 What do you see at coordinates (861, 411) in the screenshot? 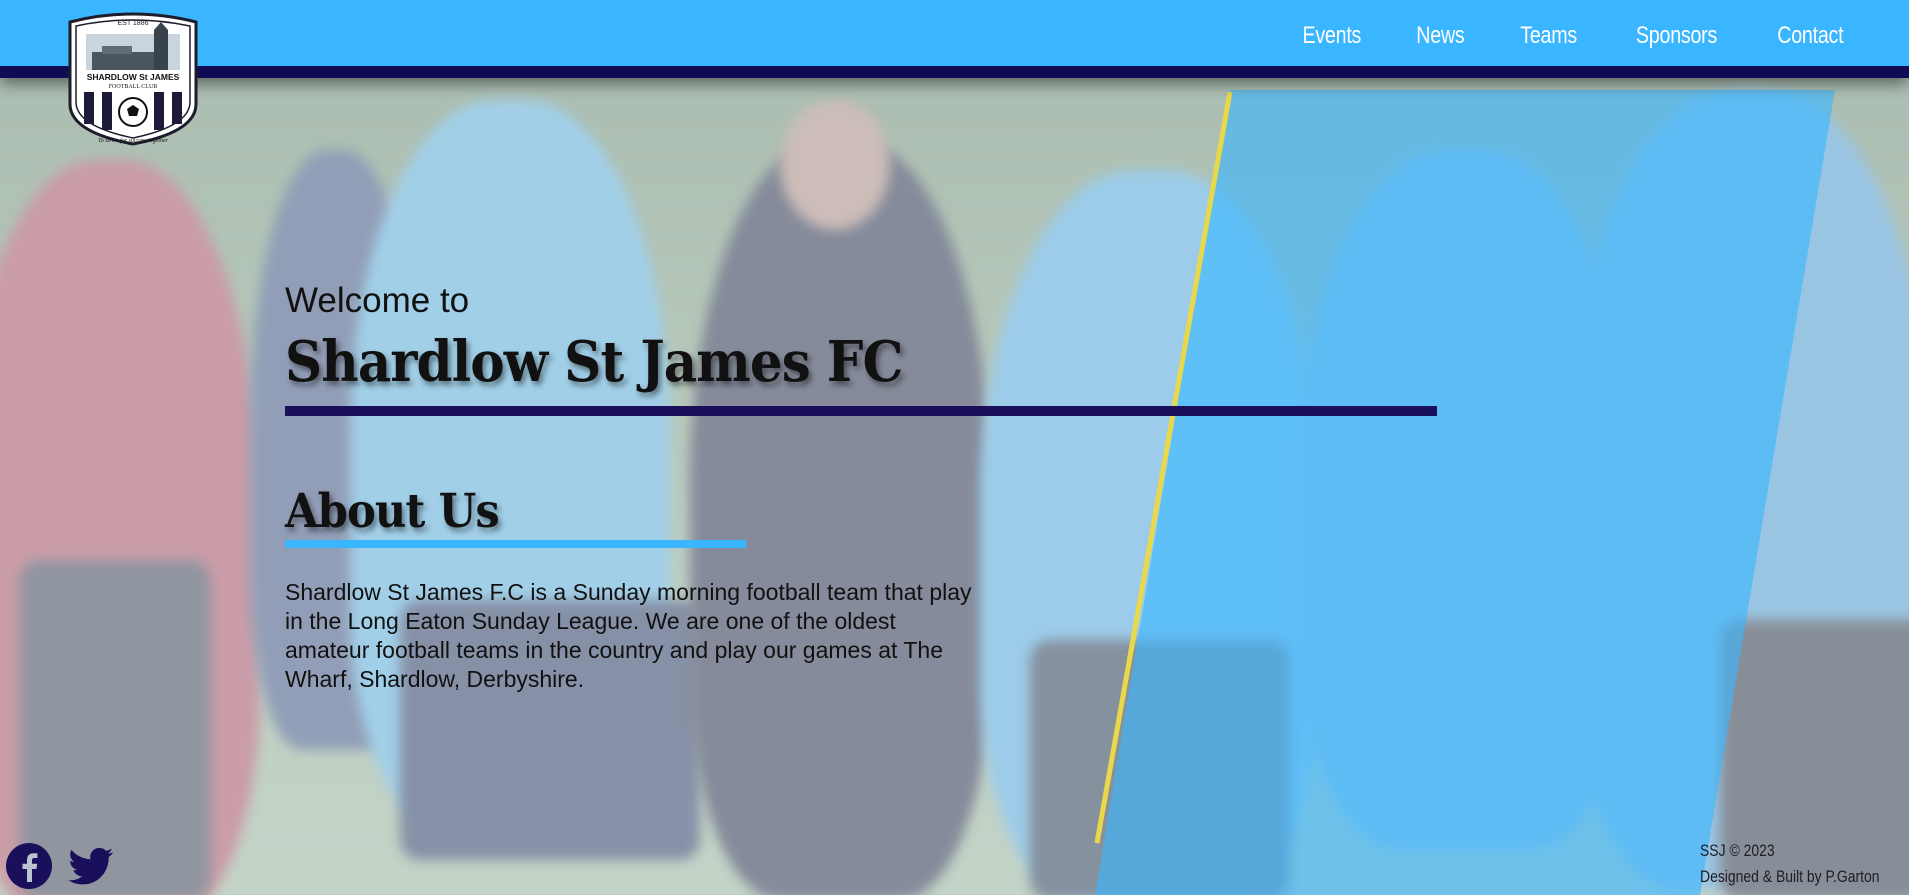
I see `title-underline` at bounding box center [861, 411].